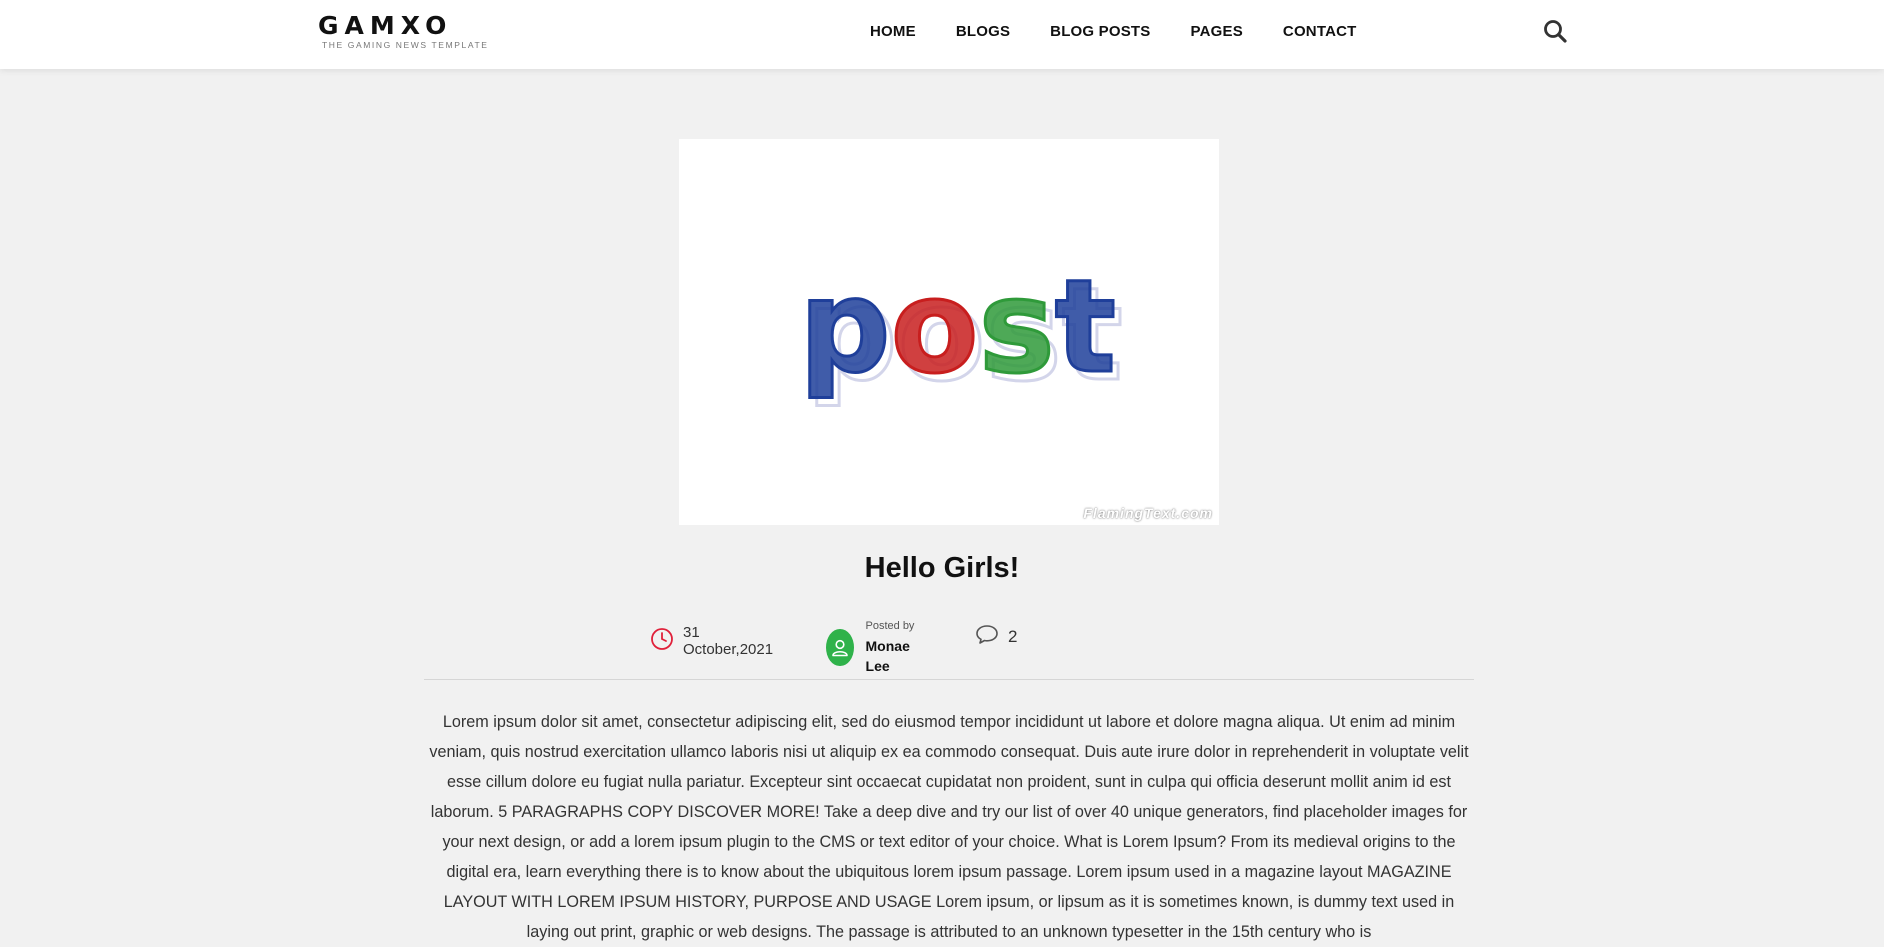  I want to click on clock-icon, so click(662, 641).